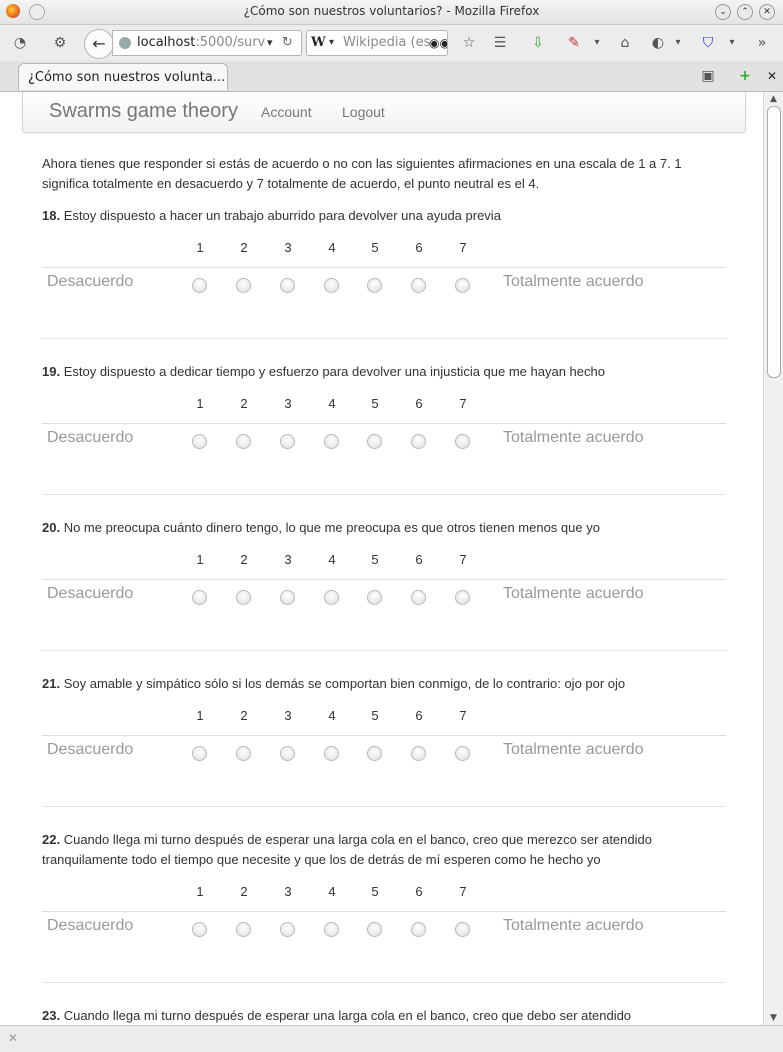 The image size is (783, 1052). I want to click on binoculars-icon: ◉◉, so click(438, 43).